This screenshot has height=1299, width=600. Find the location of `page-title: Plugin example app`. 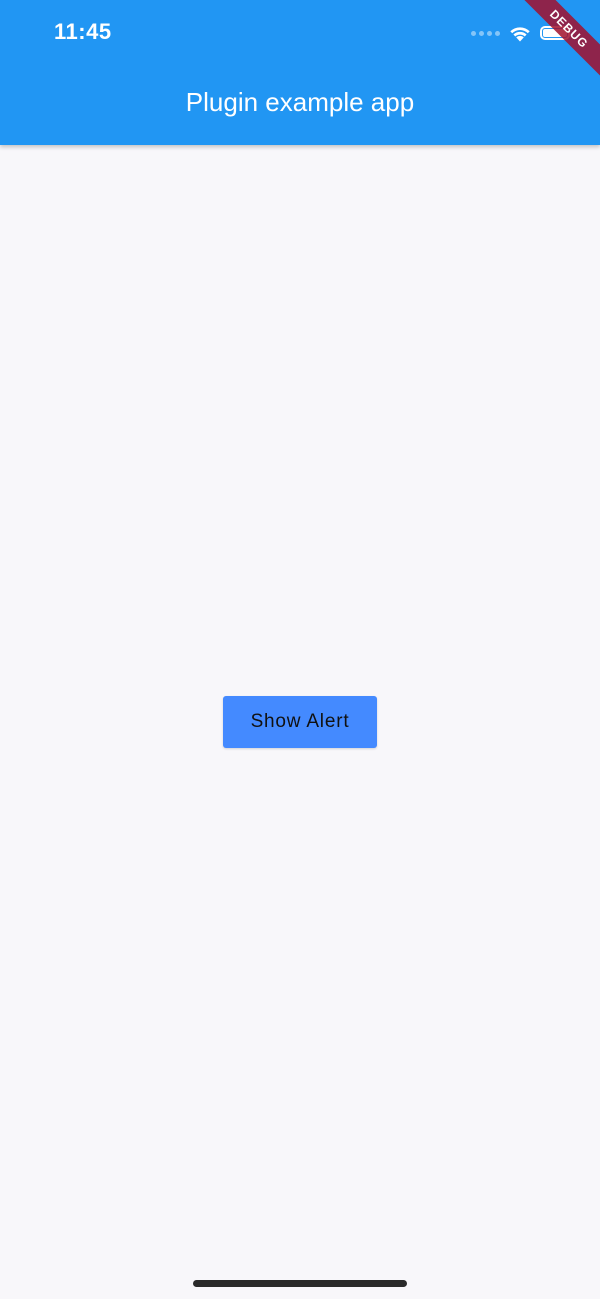

page-title: Plugin example app is located at coordinates (300, 102).